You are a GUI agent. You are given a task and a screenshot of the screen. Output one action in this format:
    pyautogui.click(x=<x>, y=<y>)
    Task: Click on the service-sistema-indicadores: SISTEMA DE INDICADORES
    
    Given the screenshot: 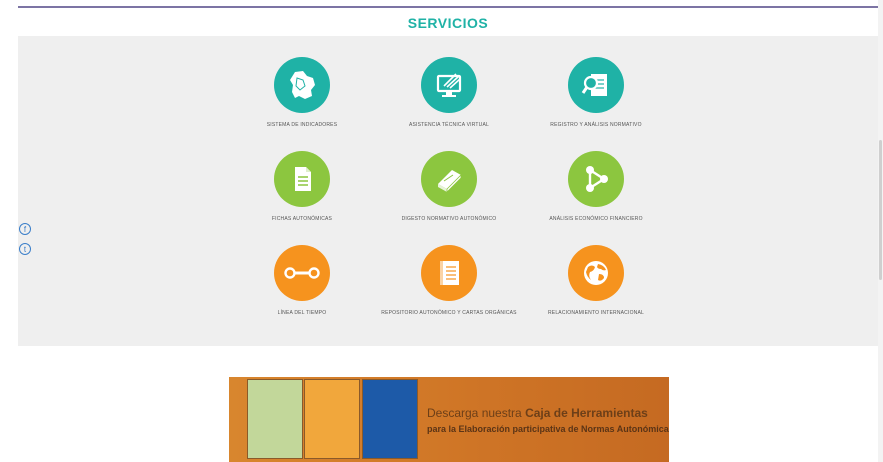 What is the action you would take?
    pyautogui.click(x=302, y=92)
    